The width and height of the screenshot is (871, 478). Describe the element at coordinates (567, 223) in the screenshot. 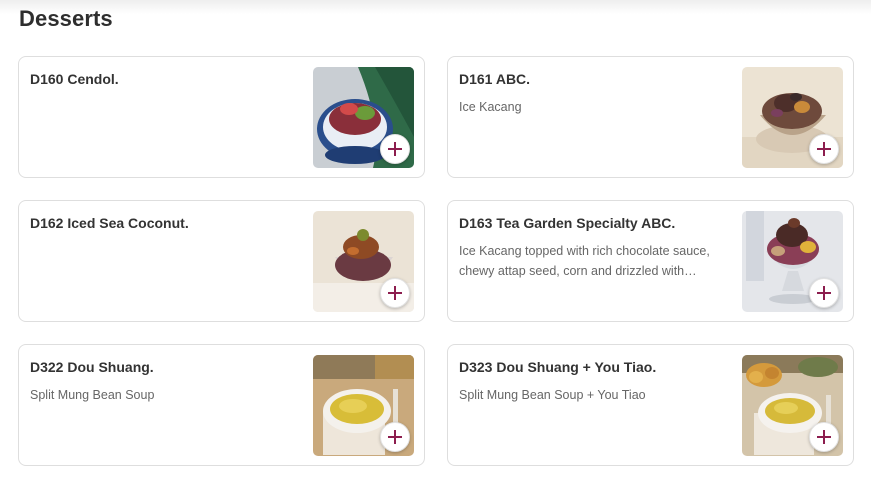

I see `item-name: D163 Tea Garden Specialty ABC.` at that location.